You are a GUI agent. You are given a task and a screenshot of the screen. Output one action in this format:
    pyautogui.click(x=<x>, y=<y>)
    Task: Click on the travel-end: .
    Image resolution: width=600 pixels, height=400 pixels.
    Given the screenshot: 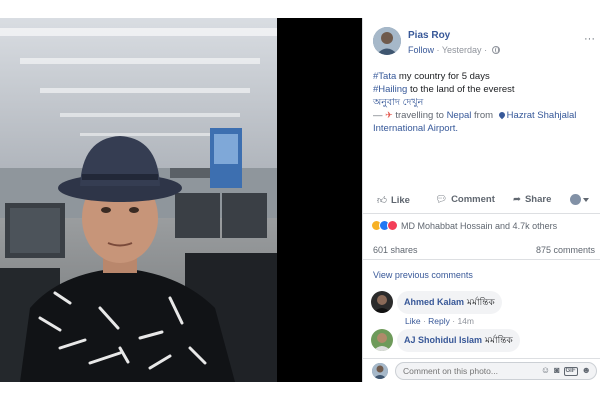 What is the action you would take?
    pyautogui.click(x=457, y=128)
    